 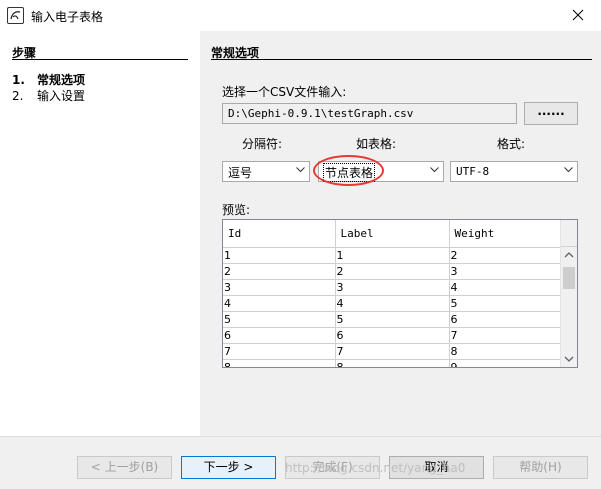 I want to click on as-table-value: 节点表格, so click(x=349, y=172).